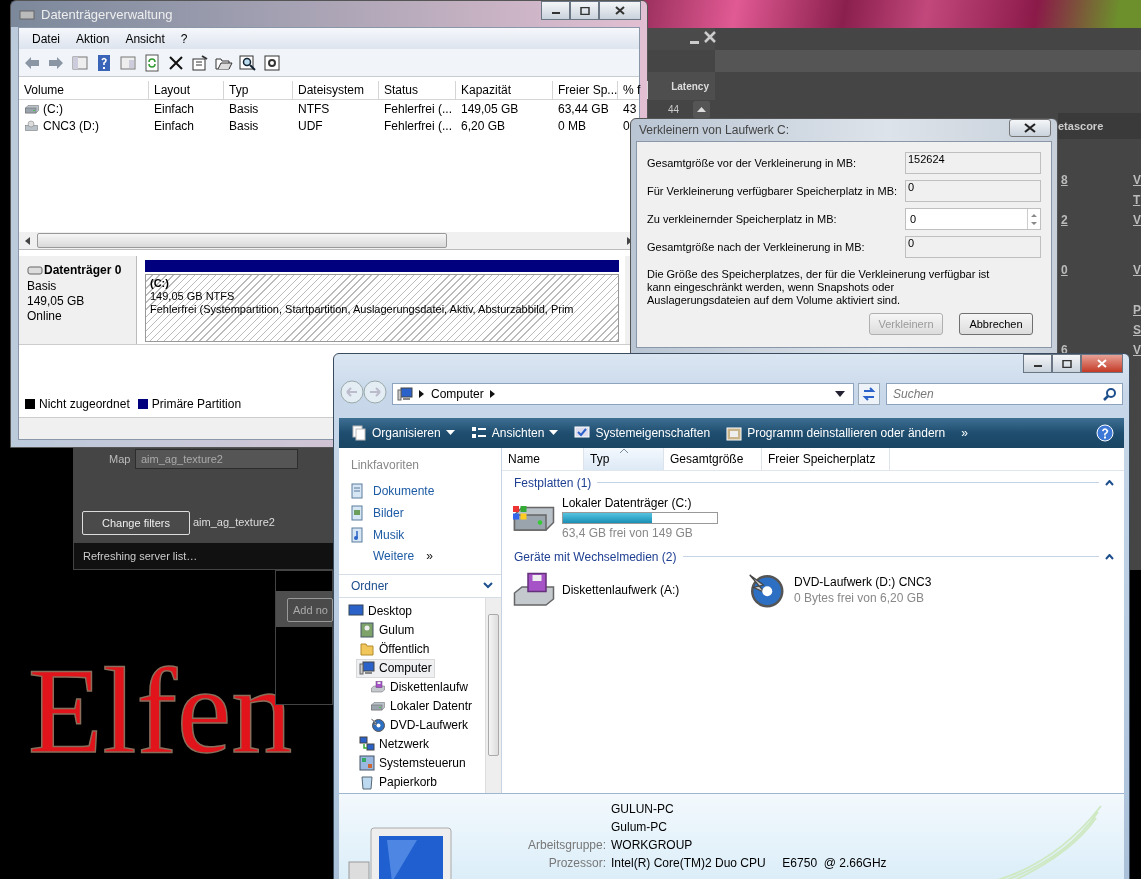 The height and width of the screenshot is (879, 1141). I want to click on command-button: Programm deinstallieren oder ändern, so click(836, 432).